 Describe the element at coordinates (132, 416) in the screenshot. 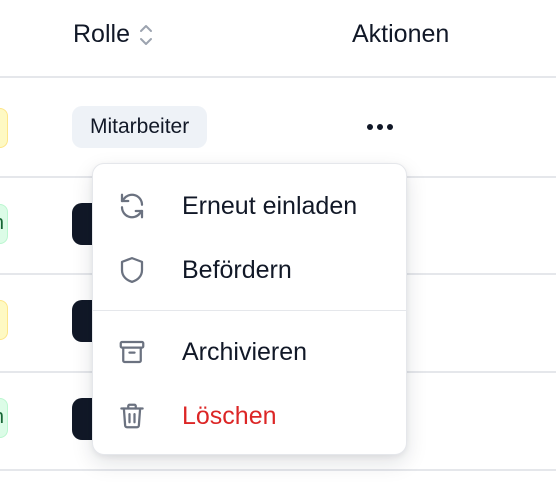

I see `trash-icon` at that location.